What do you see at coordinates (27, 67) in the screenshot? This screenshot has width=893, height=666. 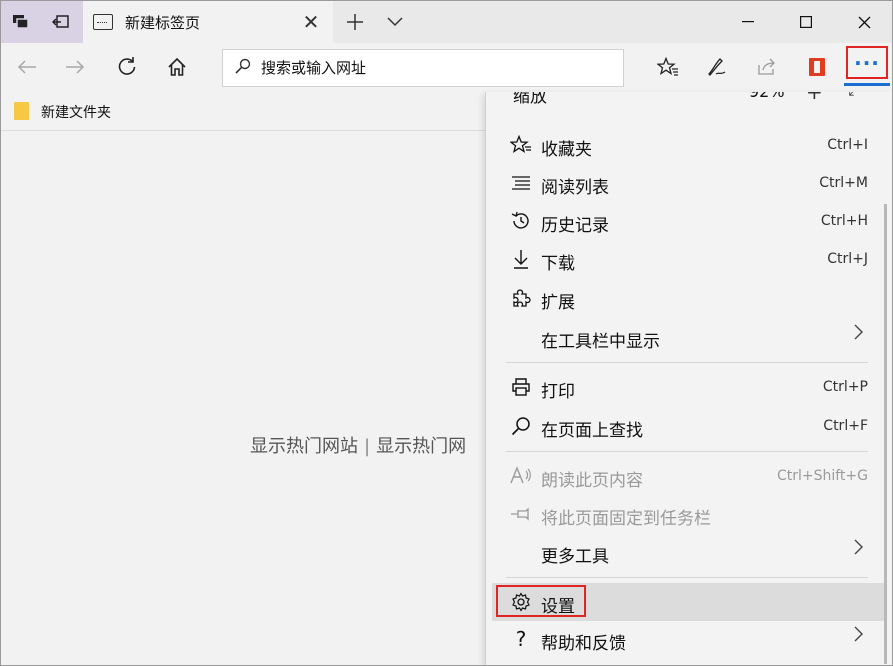 I see `back-icon` at bounding box center [27, 67].